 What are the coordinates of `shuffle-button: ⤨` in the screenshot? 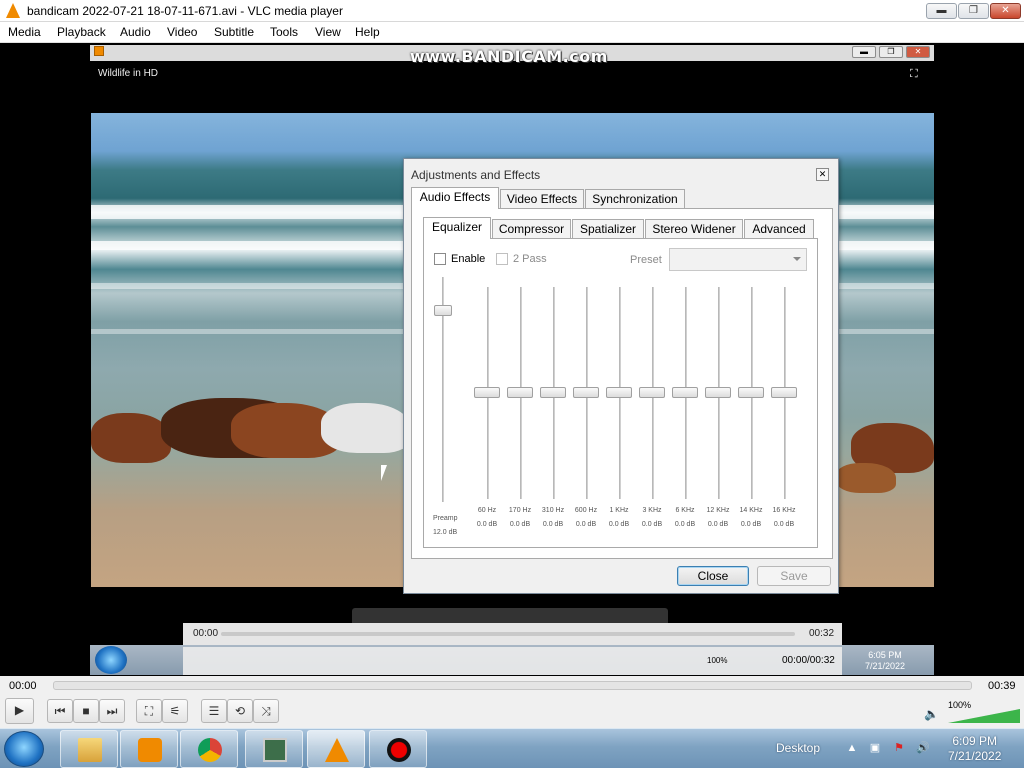 It's located at (266, 711).